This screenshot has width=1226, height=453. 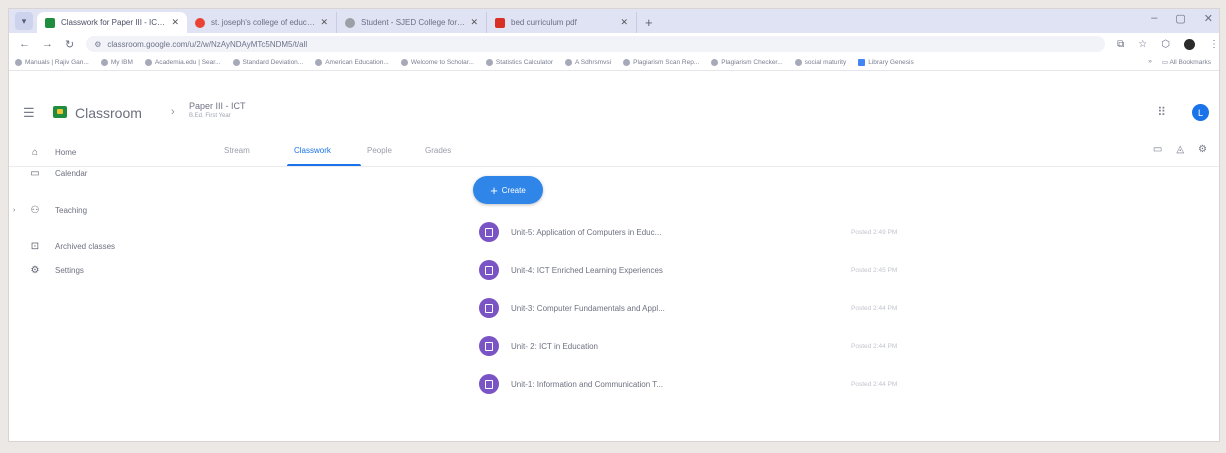 What do you see at coordinates (886, 62) in the screenshot?
I see `bookmark-item: Library Genesis` at bounding box center [886, 62].